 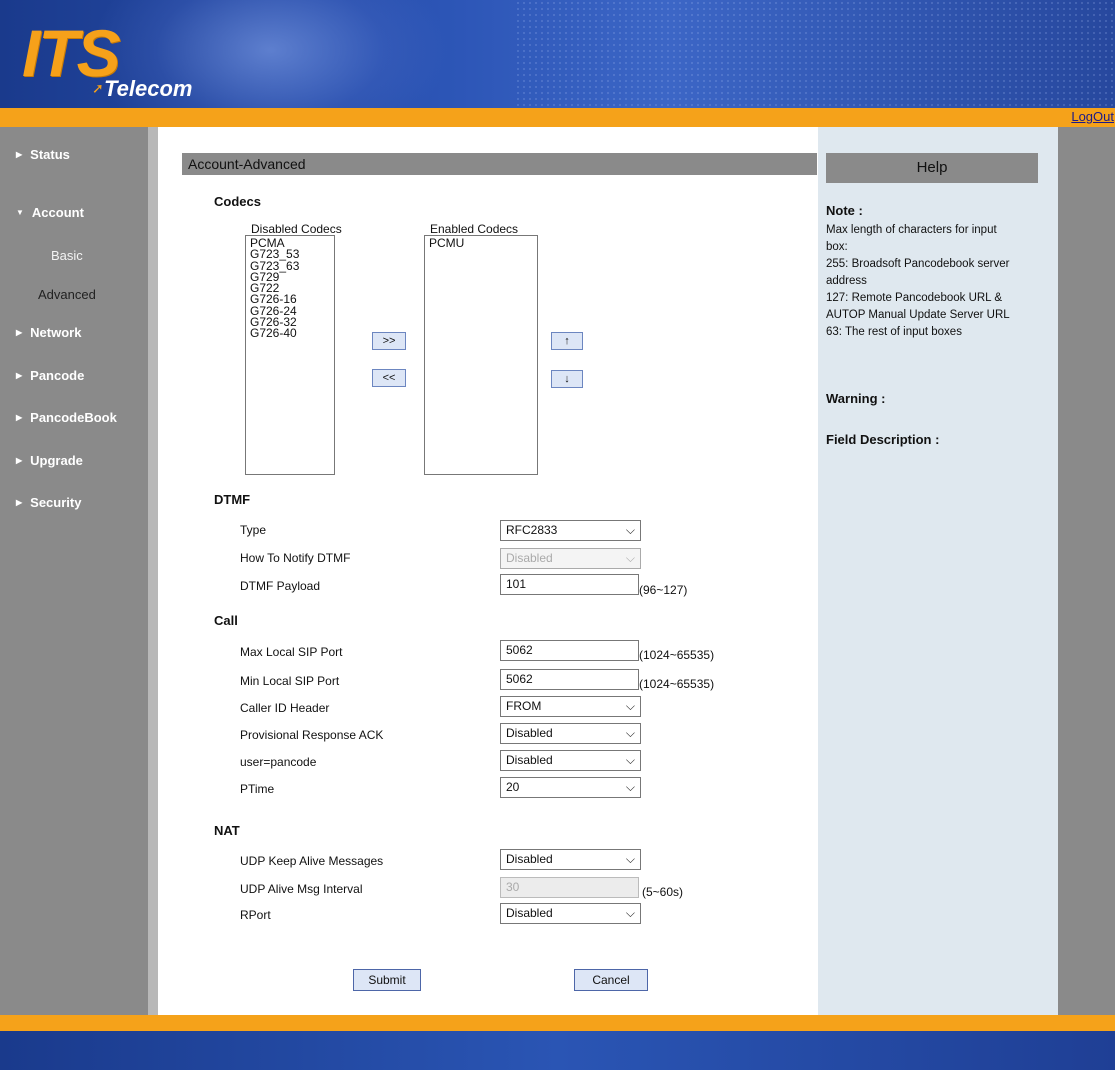 I want to click on disabled-codec-item: G726-40, so click(x=290, y=333).